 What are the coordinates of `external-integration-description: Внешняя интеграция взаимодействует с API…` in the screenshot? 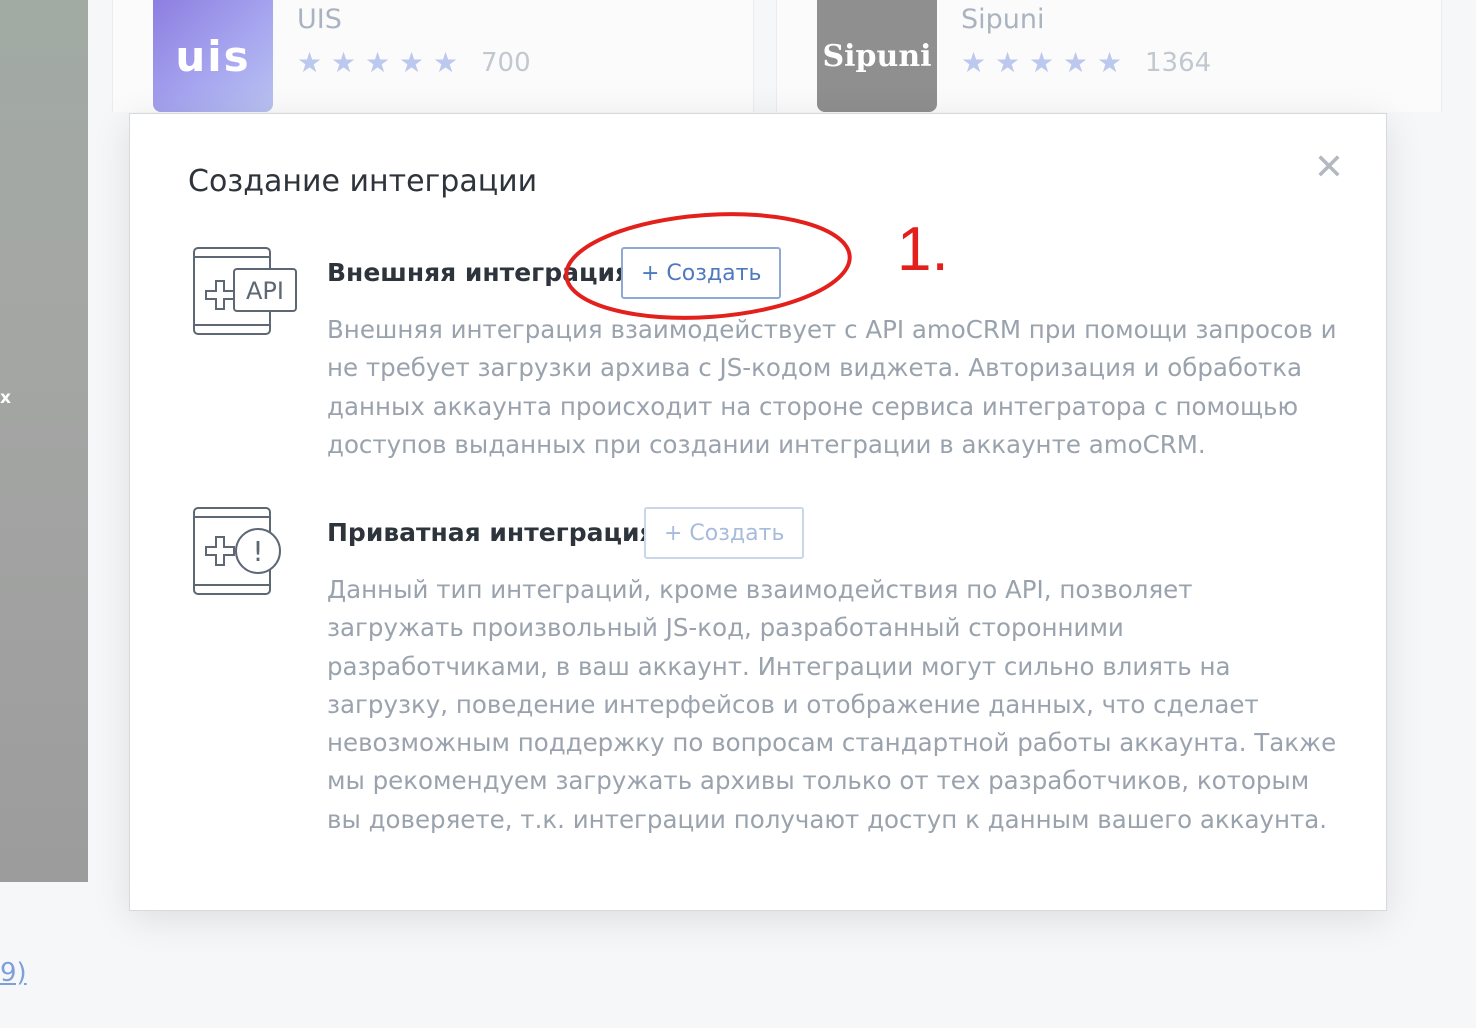 It's located at (832, 387).